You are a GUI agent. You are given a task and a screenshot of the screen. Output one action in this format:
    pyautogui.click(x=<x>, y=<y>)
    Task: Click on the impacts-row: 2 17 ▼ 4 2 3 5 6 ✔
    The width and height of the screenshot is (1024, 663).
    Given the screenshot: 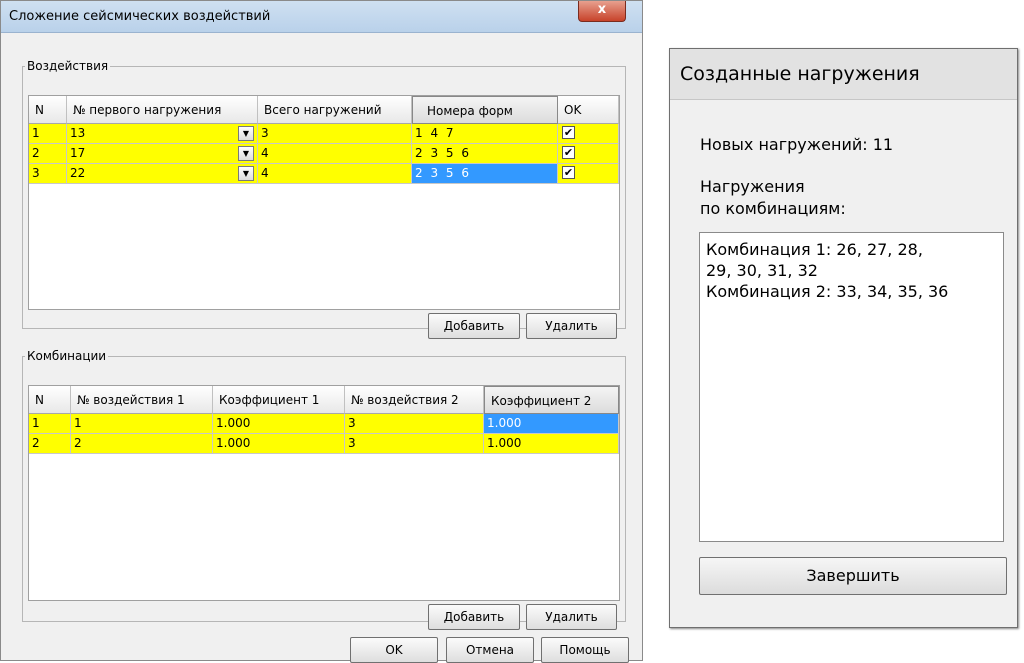 What is the action you would take?
    pyautogui.click(x=324, y=154)
    